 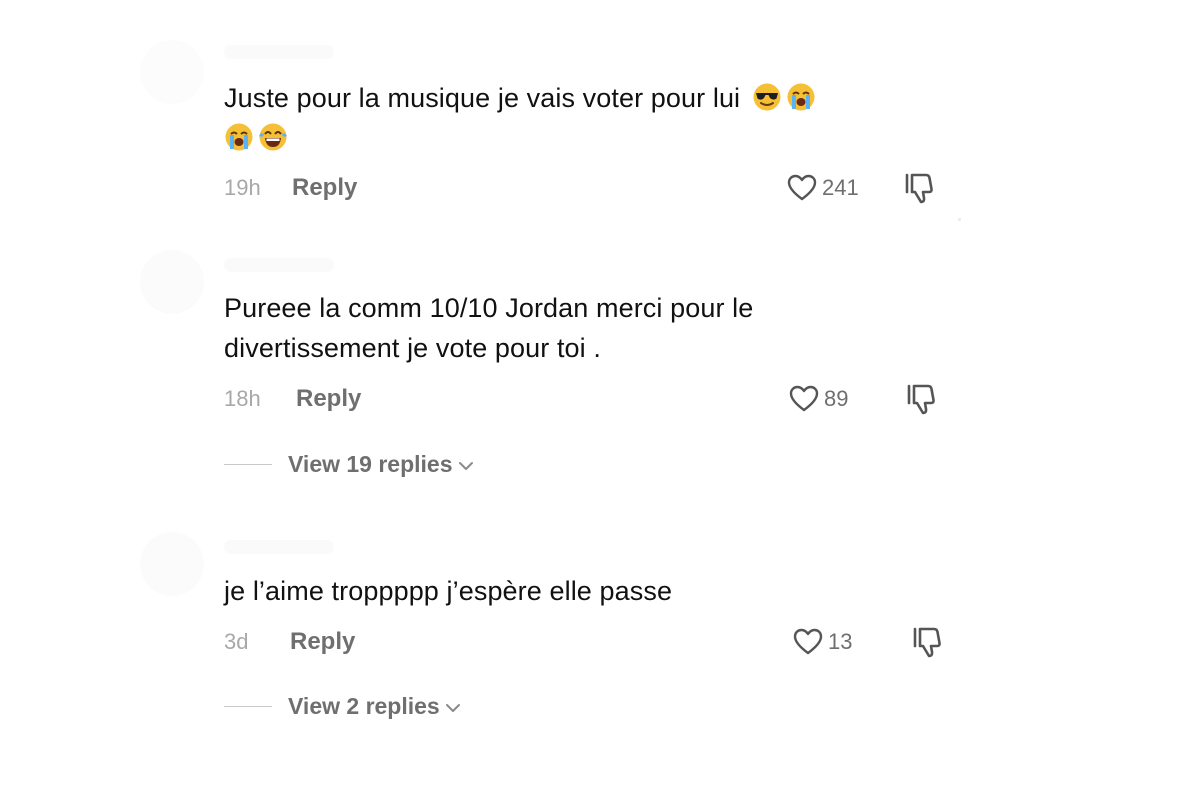 What do you see at coordinates (840, 641) in the screenshot?
I see `like-count: 13` at bounding box center [840, 641].